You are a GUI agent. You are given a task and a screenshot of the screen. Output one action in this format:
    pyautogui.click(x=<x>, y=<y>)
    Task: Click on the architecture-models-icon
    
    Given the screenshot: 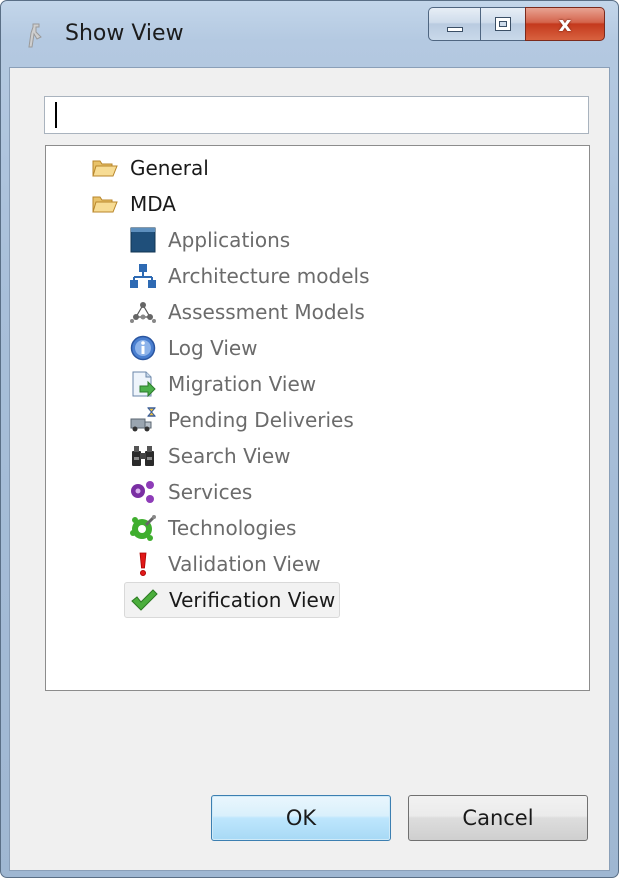 What is the action you would take?
    pyautogui.click(x=143, y=276)
    